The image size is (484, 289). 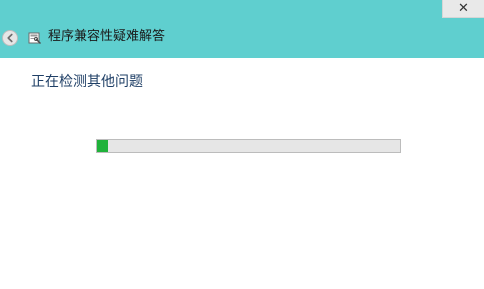 I want to click on close-icon: ✕, so click(x=463, y=8).